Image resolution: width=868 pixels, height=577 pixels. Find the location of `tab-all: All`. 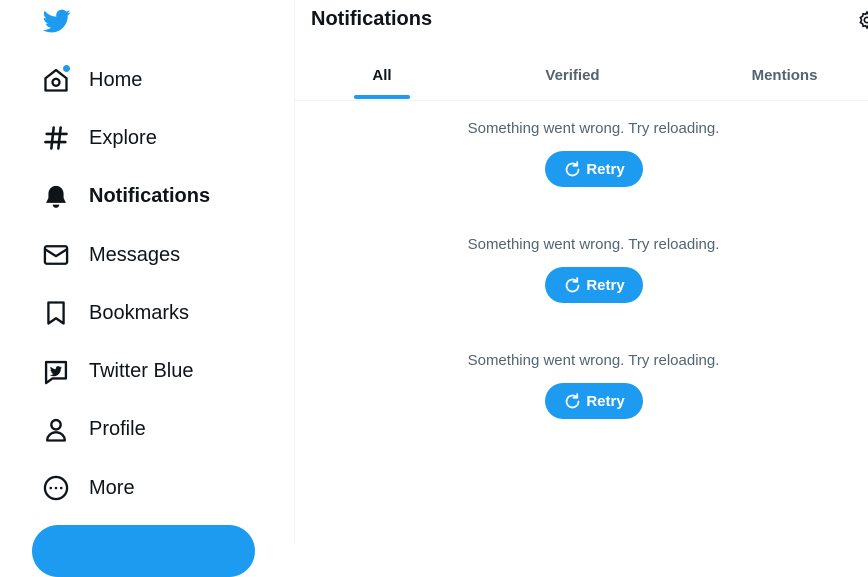

tab-all: All is located at coordinates (382, 75).